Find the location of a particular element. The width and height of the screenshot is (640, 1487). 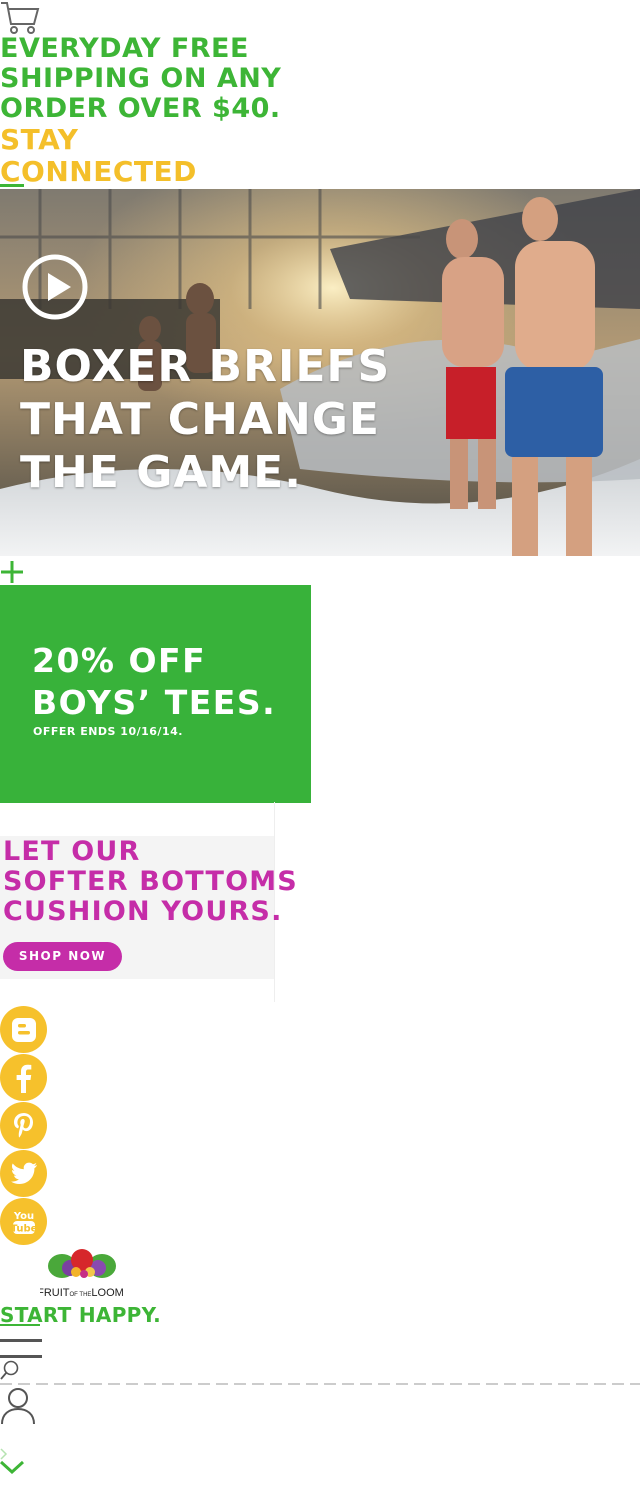

chevron-right-icon is located at coordinates (4, 1454).